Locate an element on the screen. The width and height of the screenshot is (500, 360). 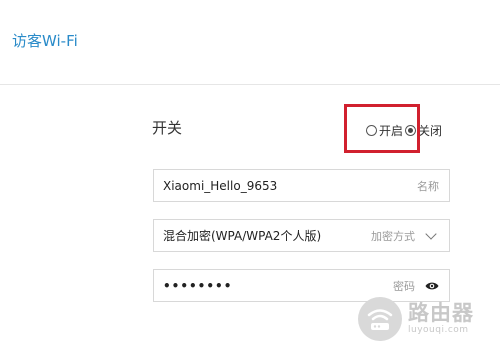
page-title: 访客Wi-Fi is located at coordinates (45, 41).